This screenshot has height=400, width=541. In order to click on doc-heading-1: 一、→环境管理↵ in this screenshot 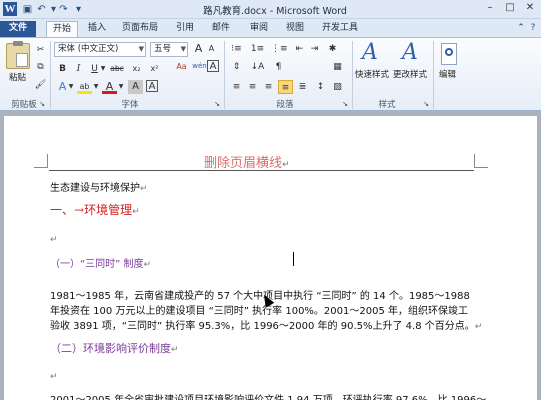, I will do `click(95, 209)`.